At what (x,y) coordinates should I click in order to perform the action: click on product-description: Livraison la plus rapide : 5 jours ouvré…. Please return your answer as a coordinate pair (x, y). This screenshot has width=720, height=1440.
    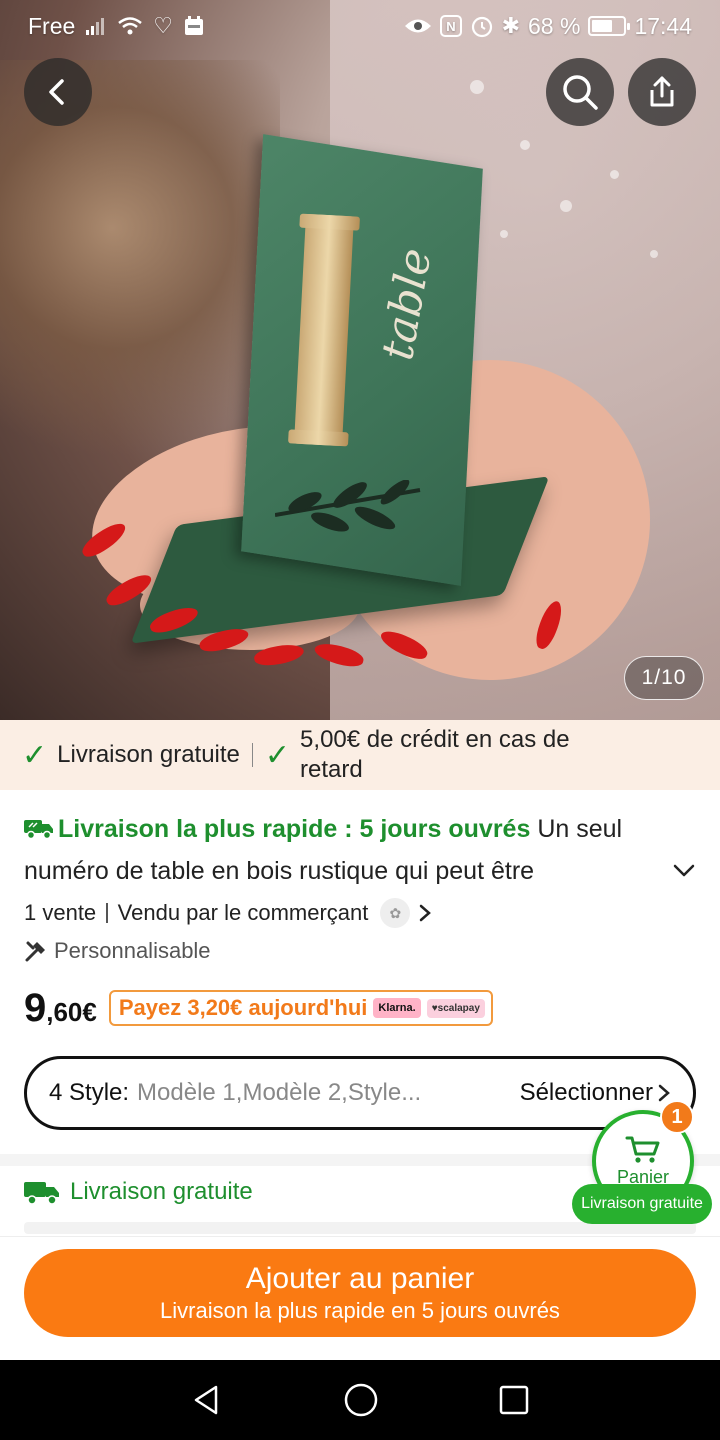
    Looking at the image, I should click on (344, 850).